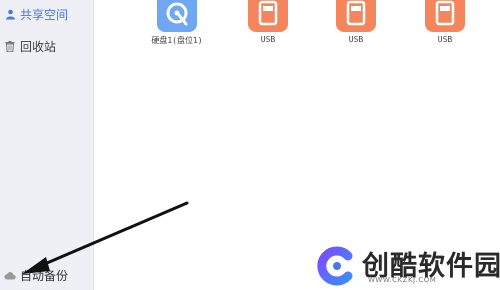 The width and height of the screenshot is (500, 290). What do you see at coordinates (335, 266) in the screenshot?
I see `c-logo-icon` at bounding box center [335, 266].